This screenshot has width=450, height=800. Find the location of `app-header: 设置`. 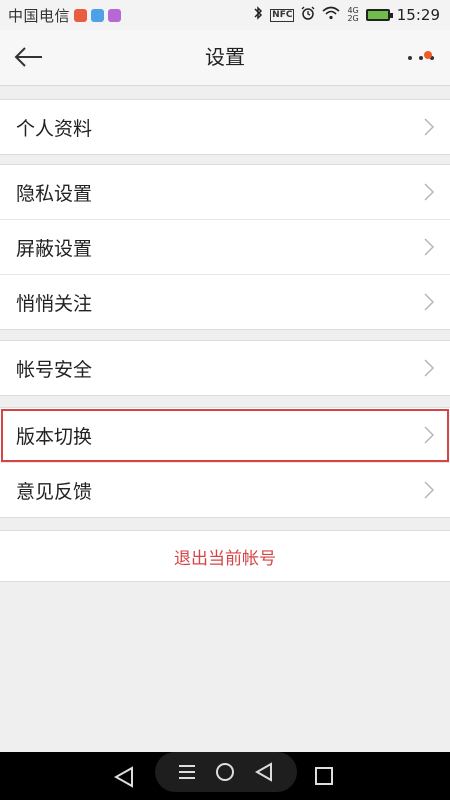

app-header: 设置 is located at coordinates (225, 58).